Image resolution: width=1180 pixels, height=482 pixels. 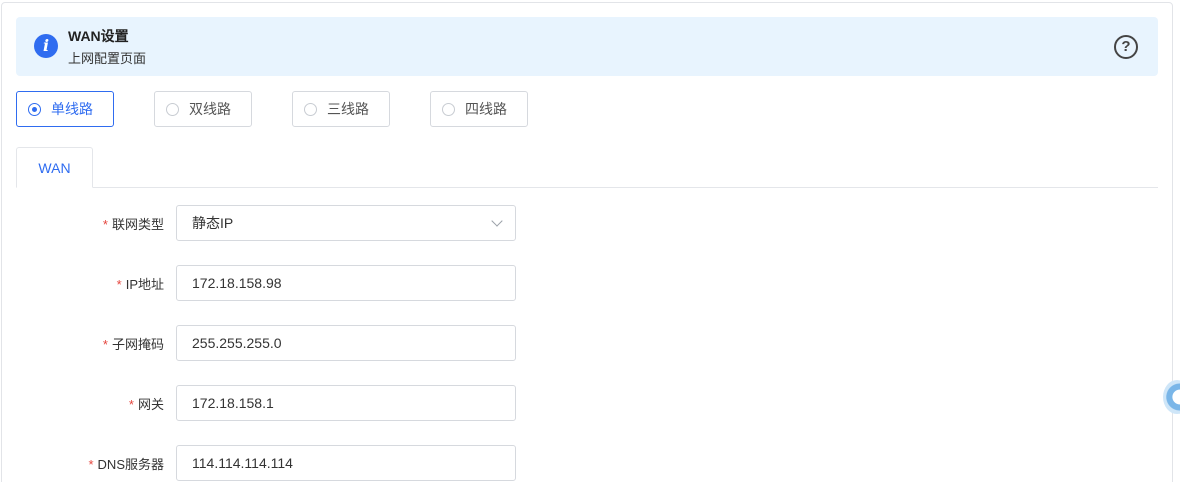 I want to click on form-row-gateway: * 网关 172.18.158.1, so click(x=300, y=403).